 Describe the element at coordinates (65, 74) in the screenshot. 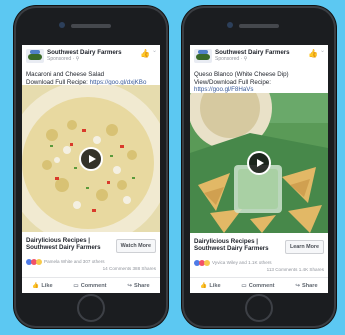

I see `post-title: Macaroni and Cheese Salad` at that location.